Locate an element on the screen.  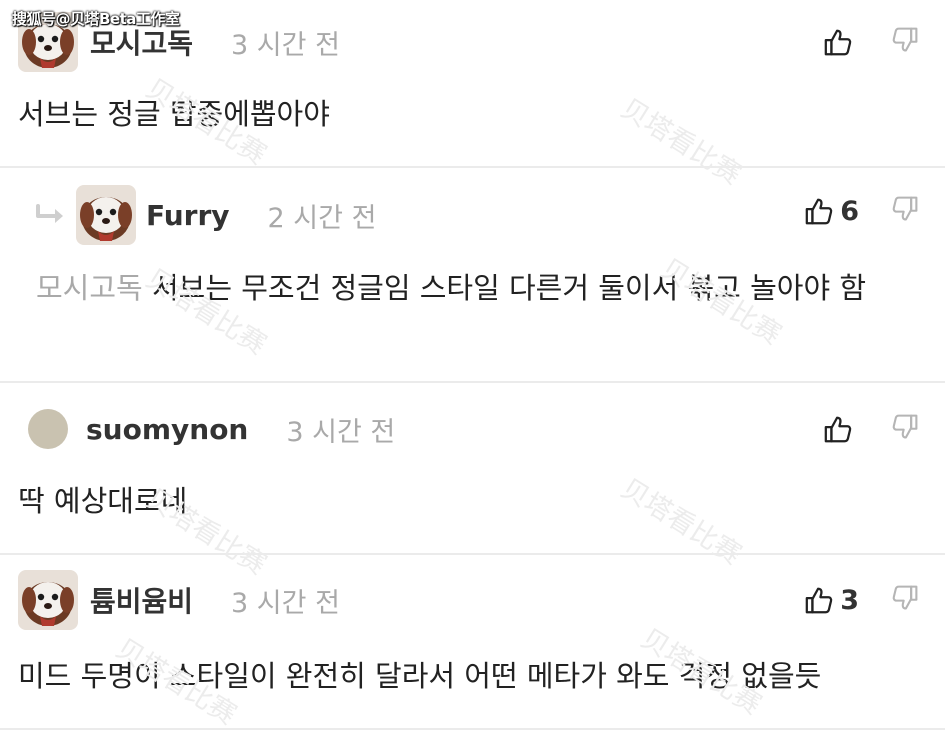
like-button: 6 is located at coordinates (831, 211).